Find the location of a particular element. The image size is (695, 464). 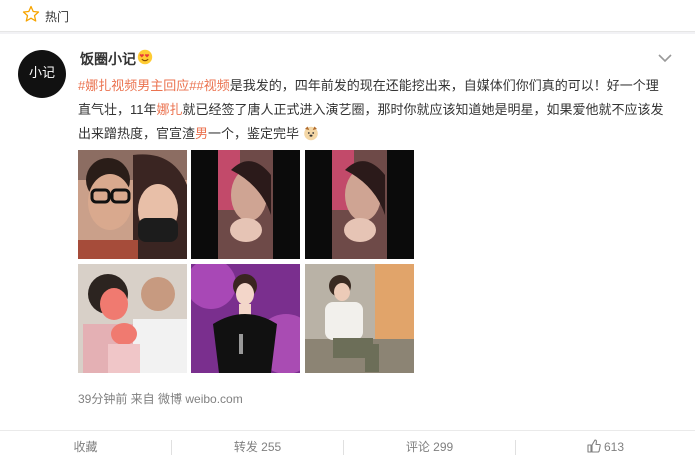

comment-button: 评论 299 is located at coordinates (429, 447).